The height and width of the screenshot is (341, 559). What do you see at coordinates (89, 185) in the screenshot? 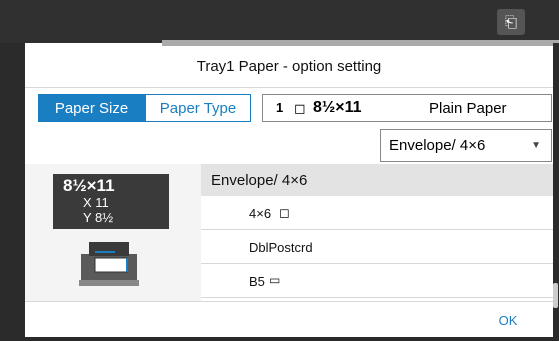
I see `preview-size: 8½×11` at bounding box center [89, 185].